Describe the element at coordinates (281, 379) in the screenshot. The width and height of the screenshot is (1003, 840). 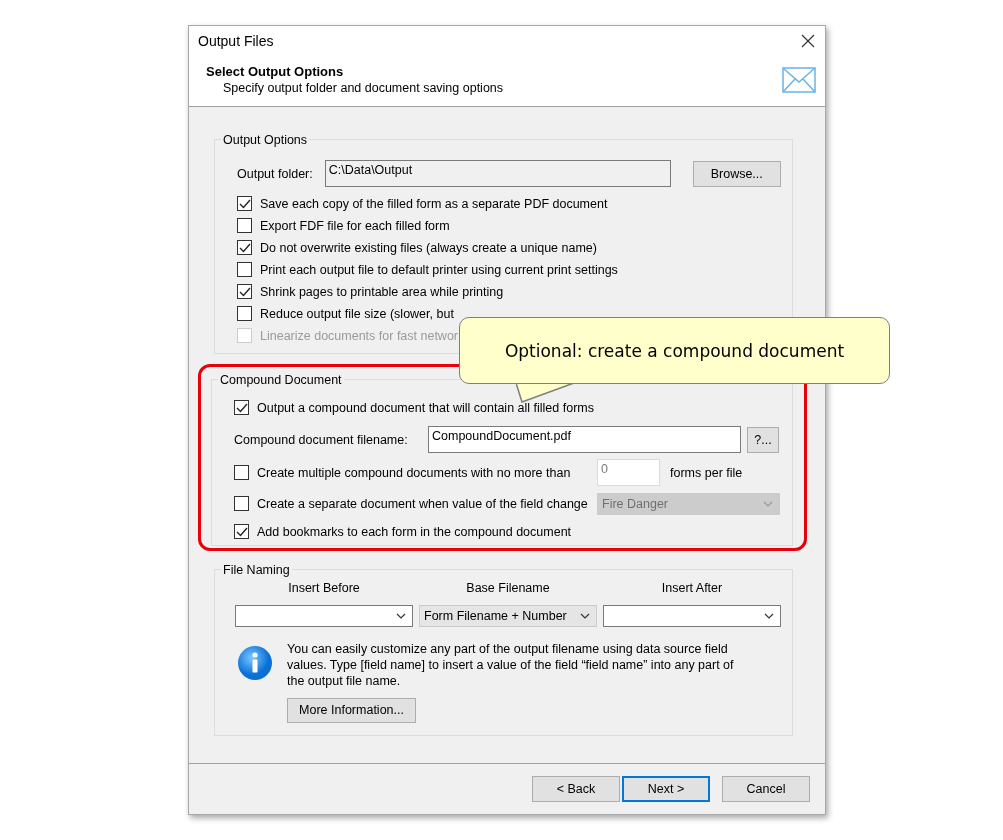
I see `group-title: Compound Document` at that location.